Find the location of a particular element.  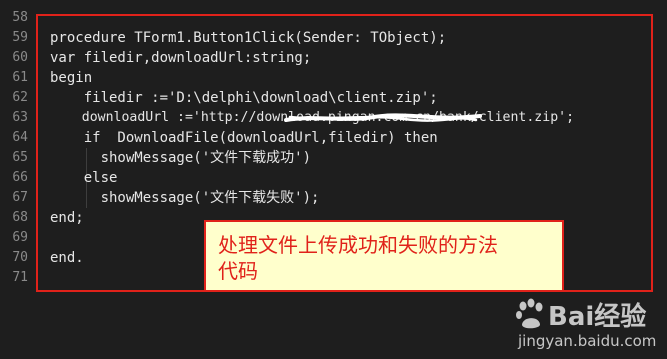

annotation-note: 处理文件上传成功和失败的方法 代码 is located at coordinates (384, 256).